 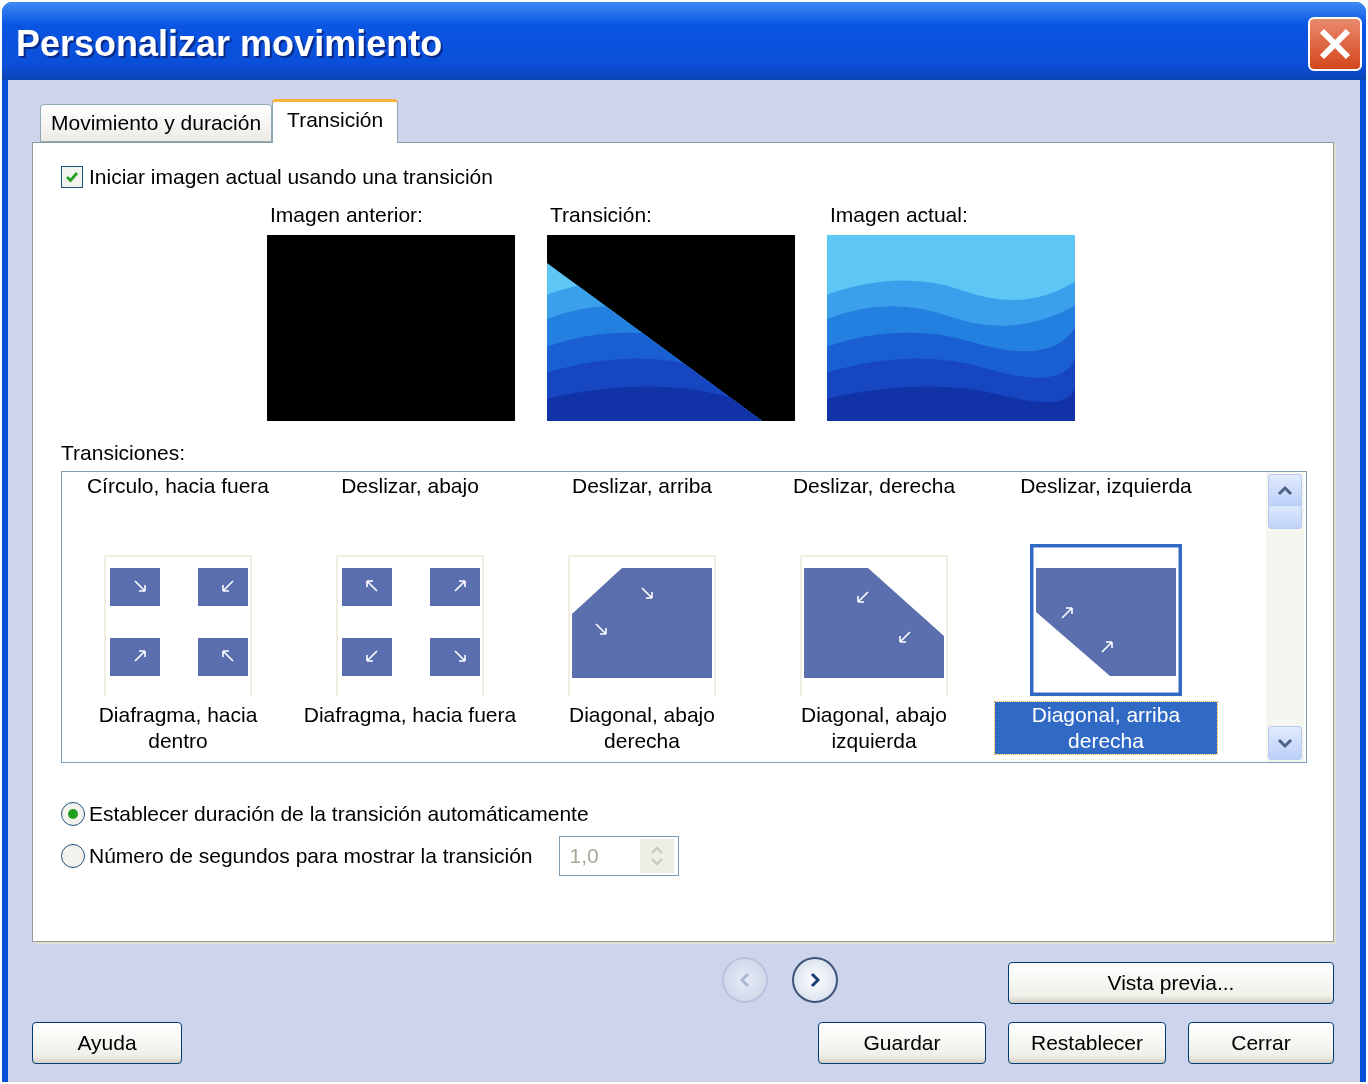 I want to click on dialog-button: Cerrar, so click(x=1261, y=1043).